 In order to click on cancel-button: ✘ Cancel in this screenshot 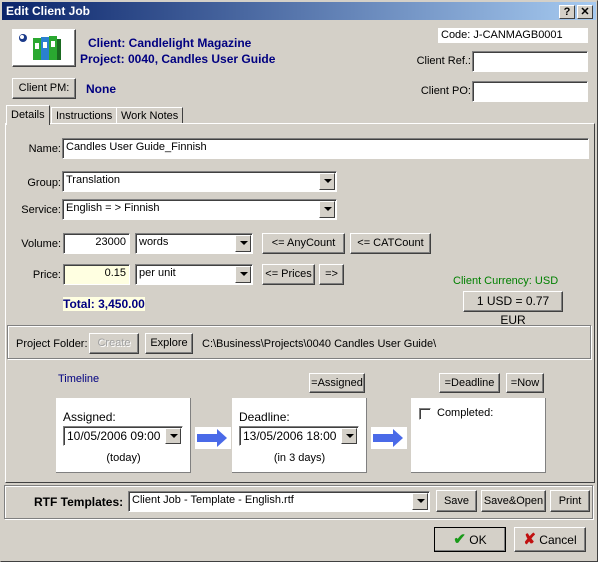, I will do `click(550, 539)`.